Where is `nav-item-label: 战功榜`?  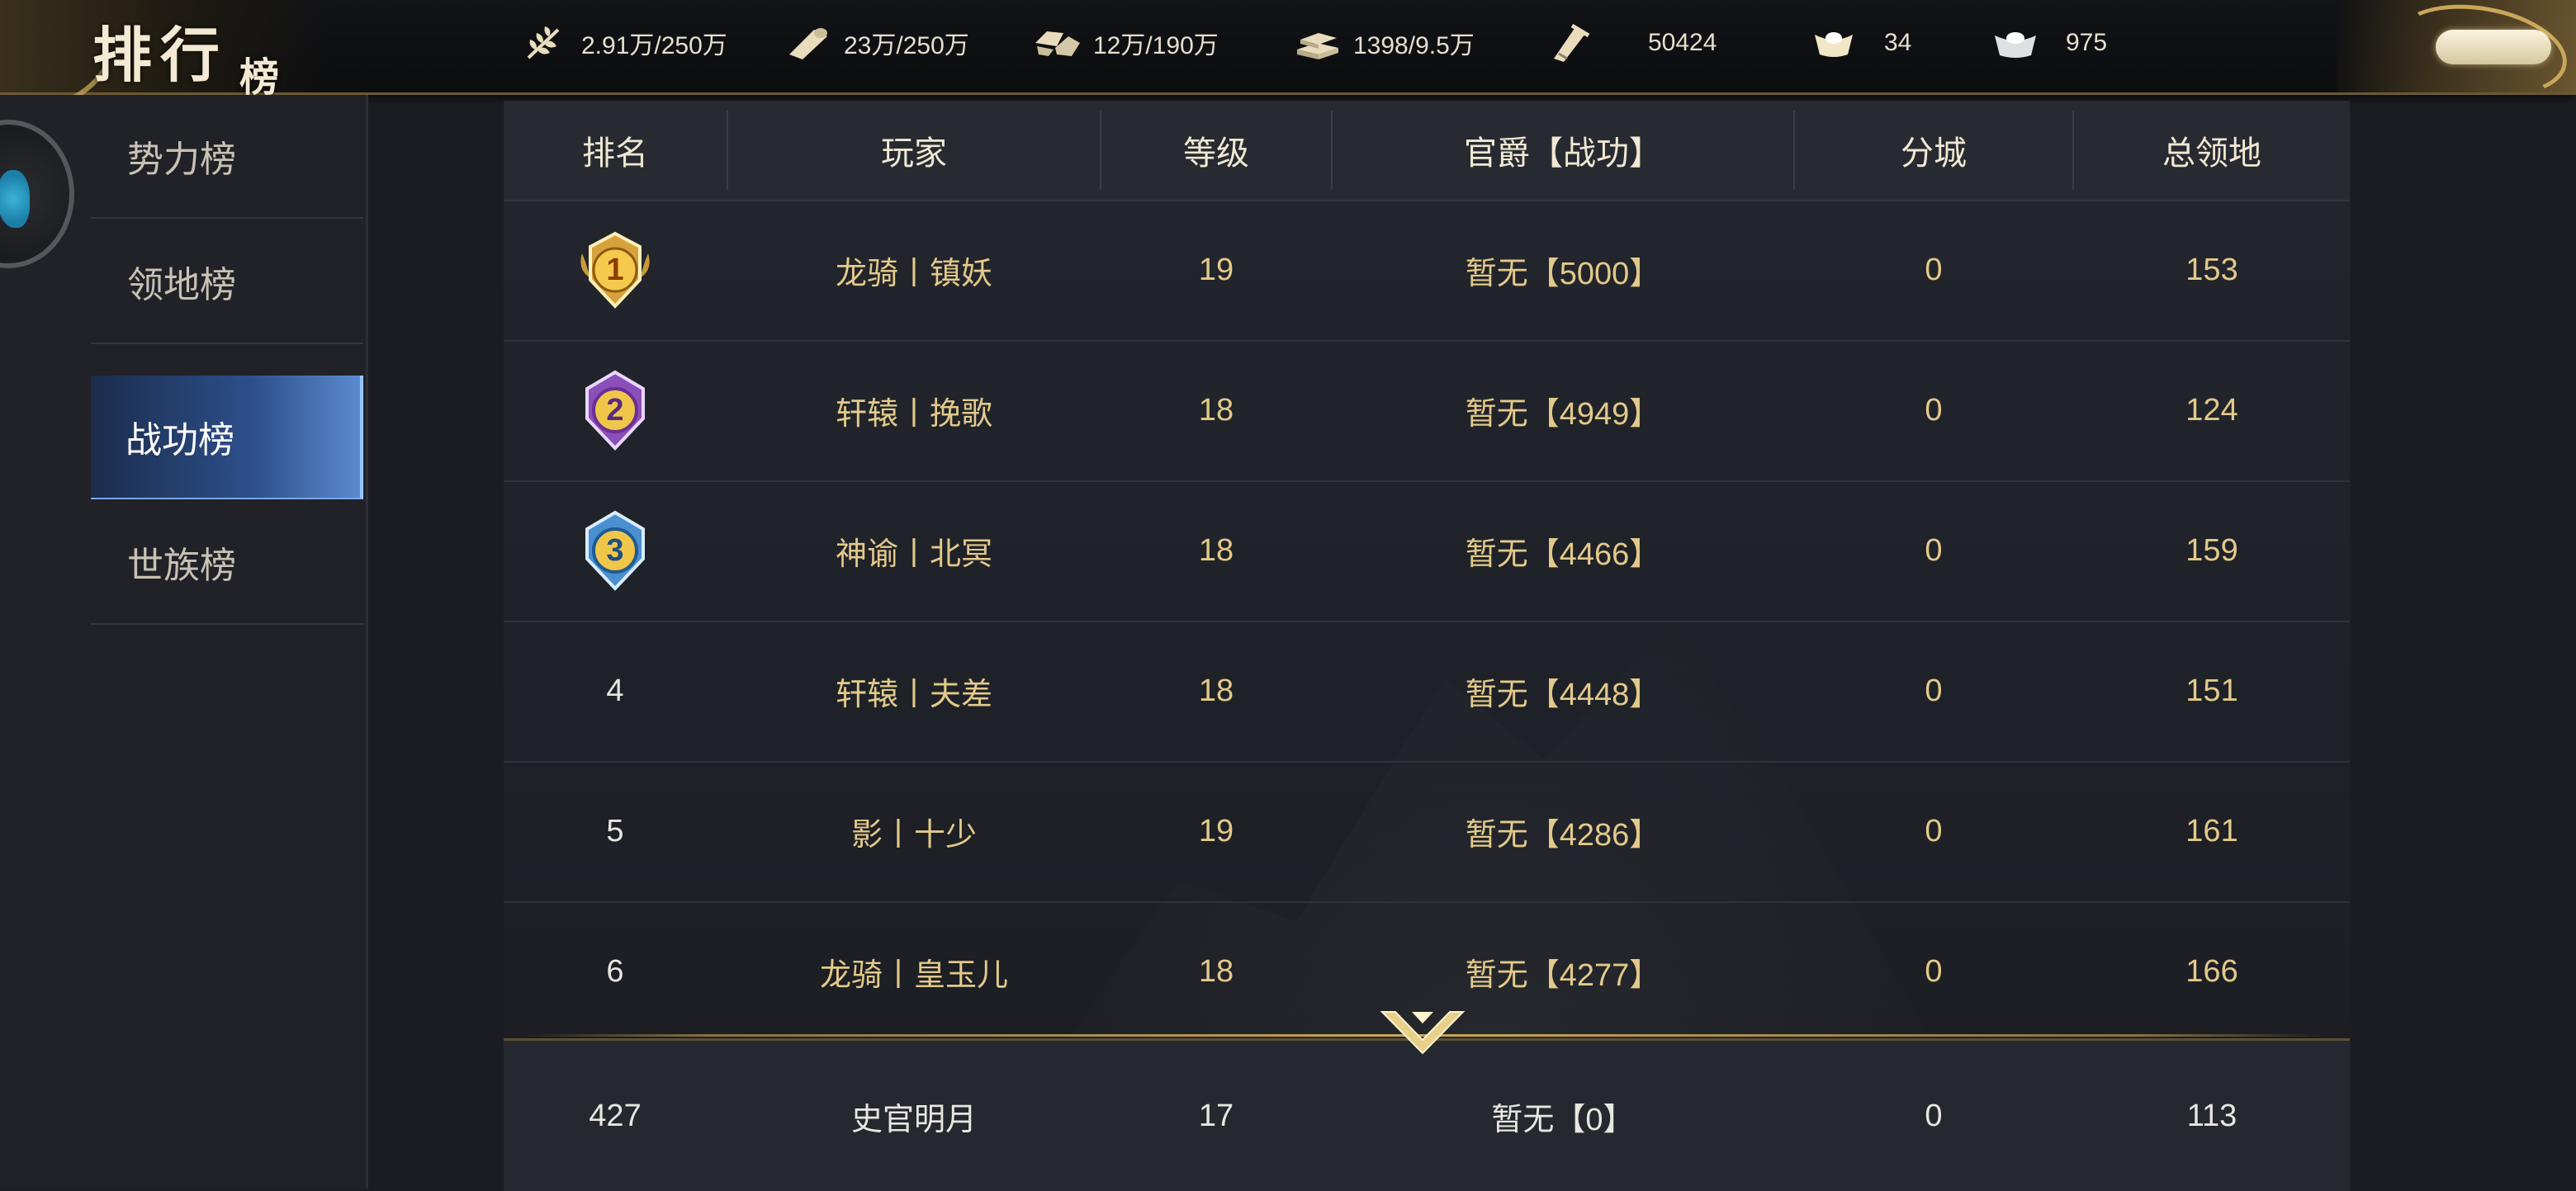
nav-item-label: 战功榜 is located at coordinates (179, 440).